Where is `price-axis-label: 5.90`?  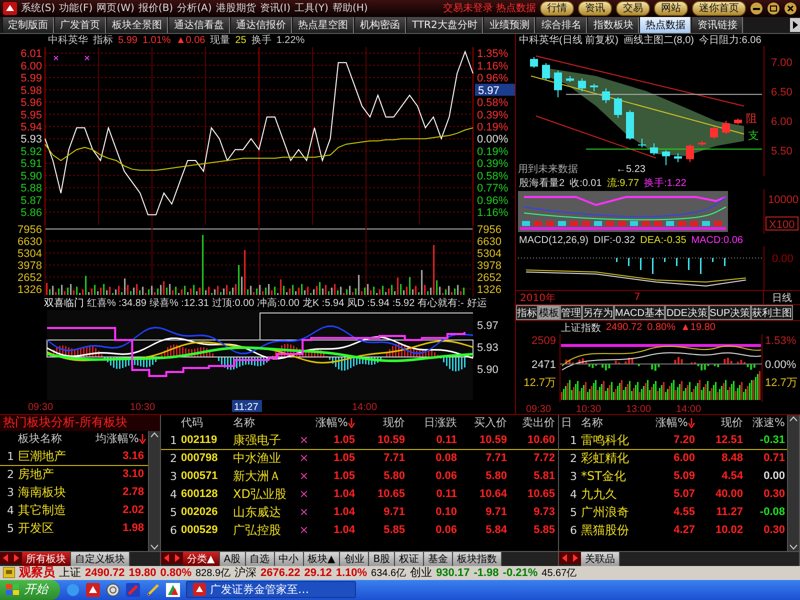
price-axis-label: 5.90 is located at coordinates (31, 176).